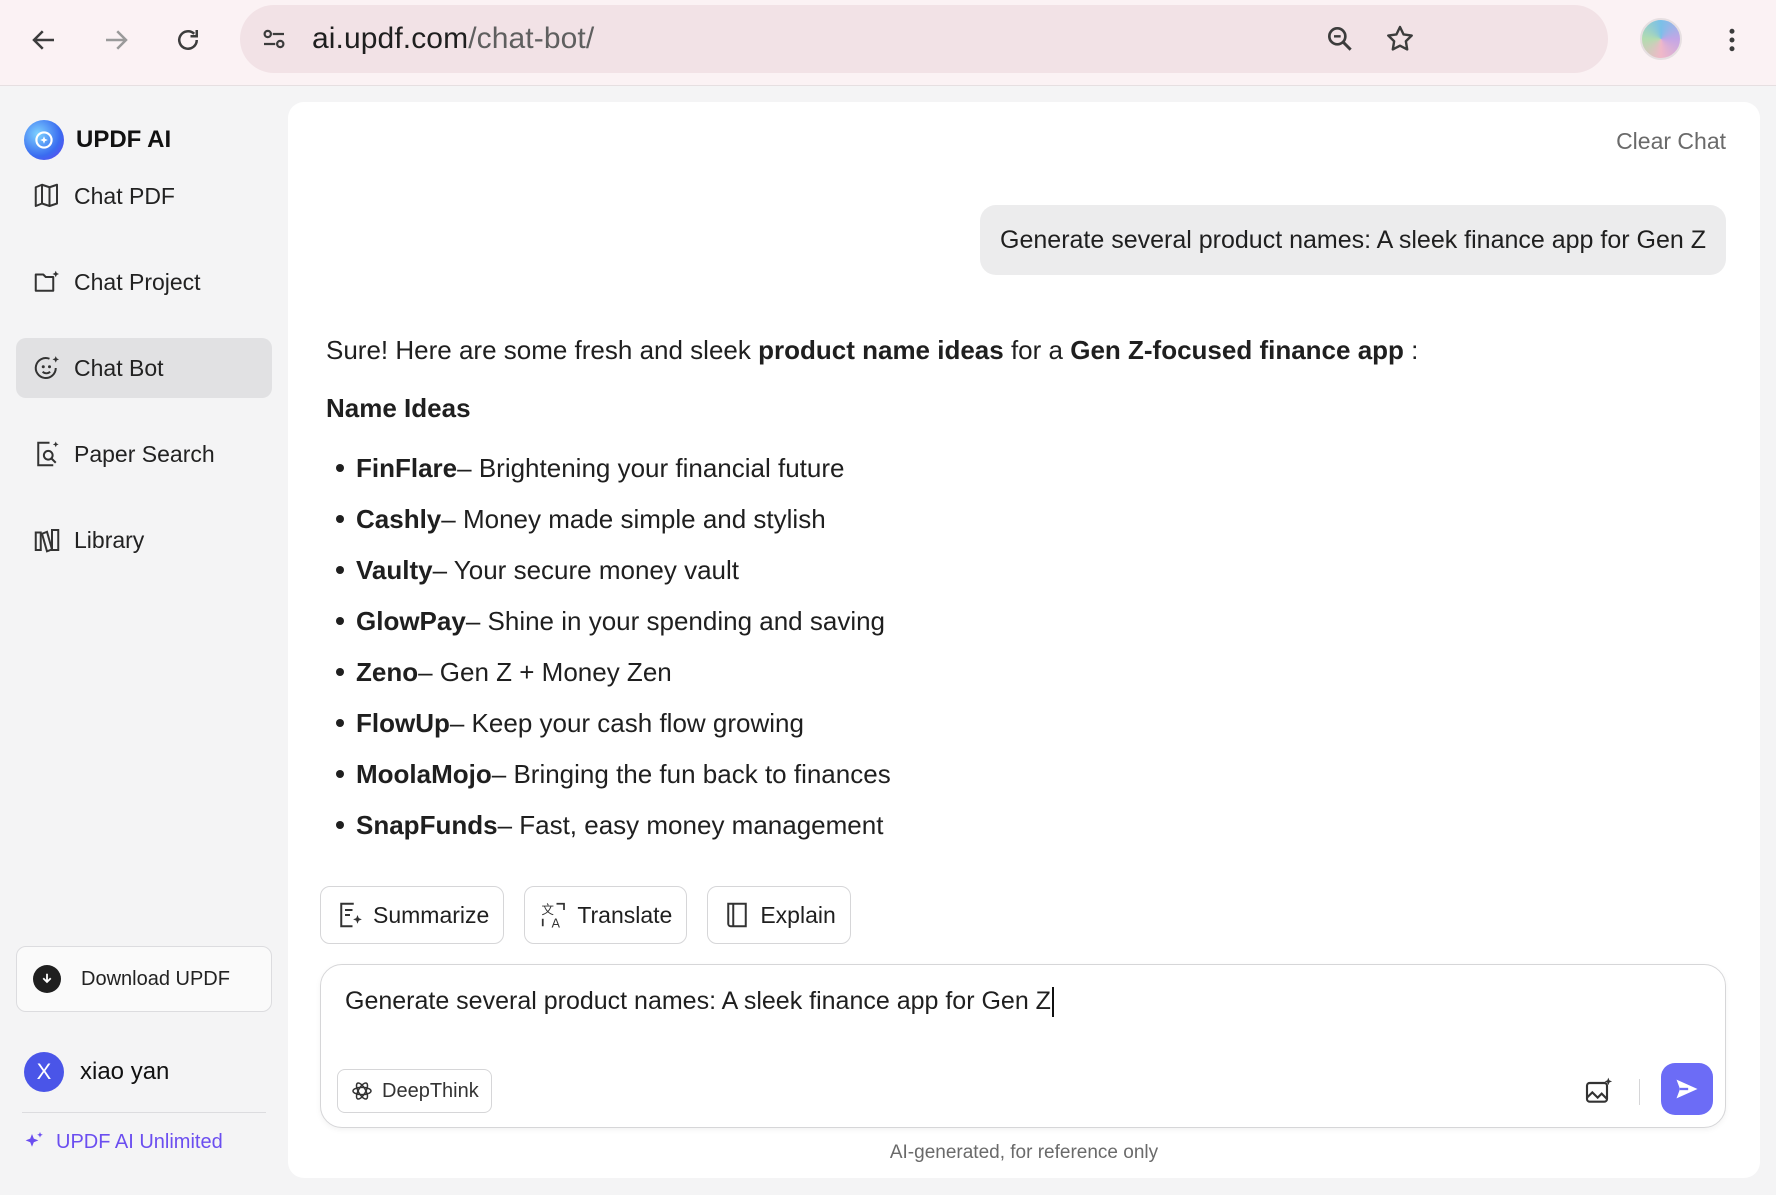  I want to click on sidebar-item-label: Chat PDF, so click(124, 195).